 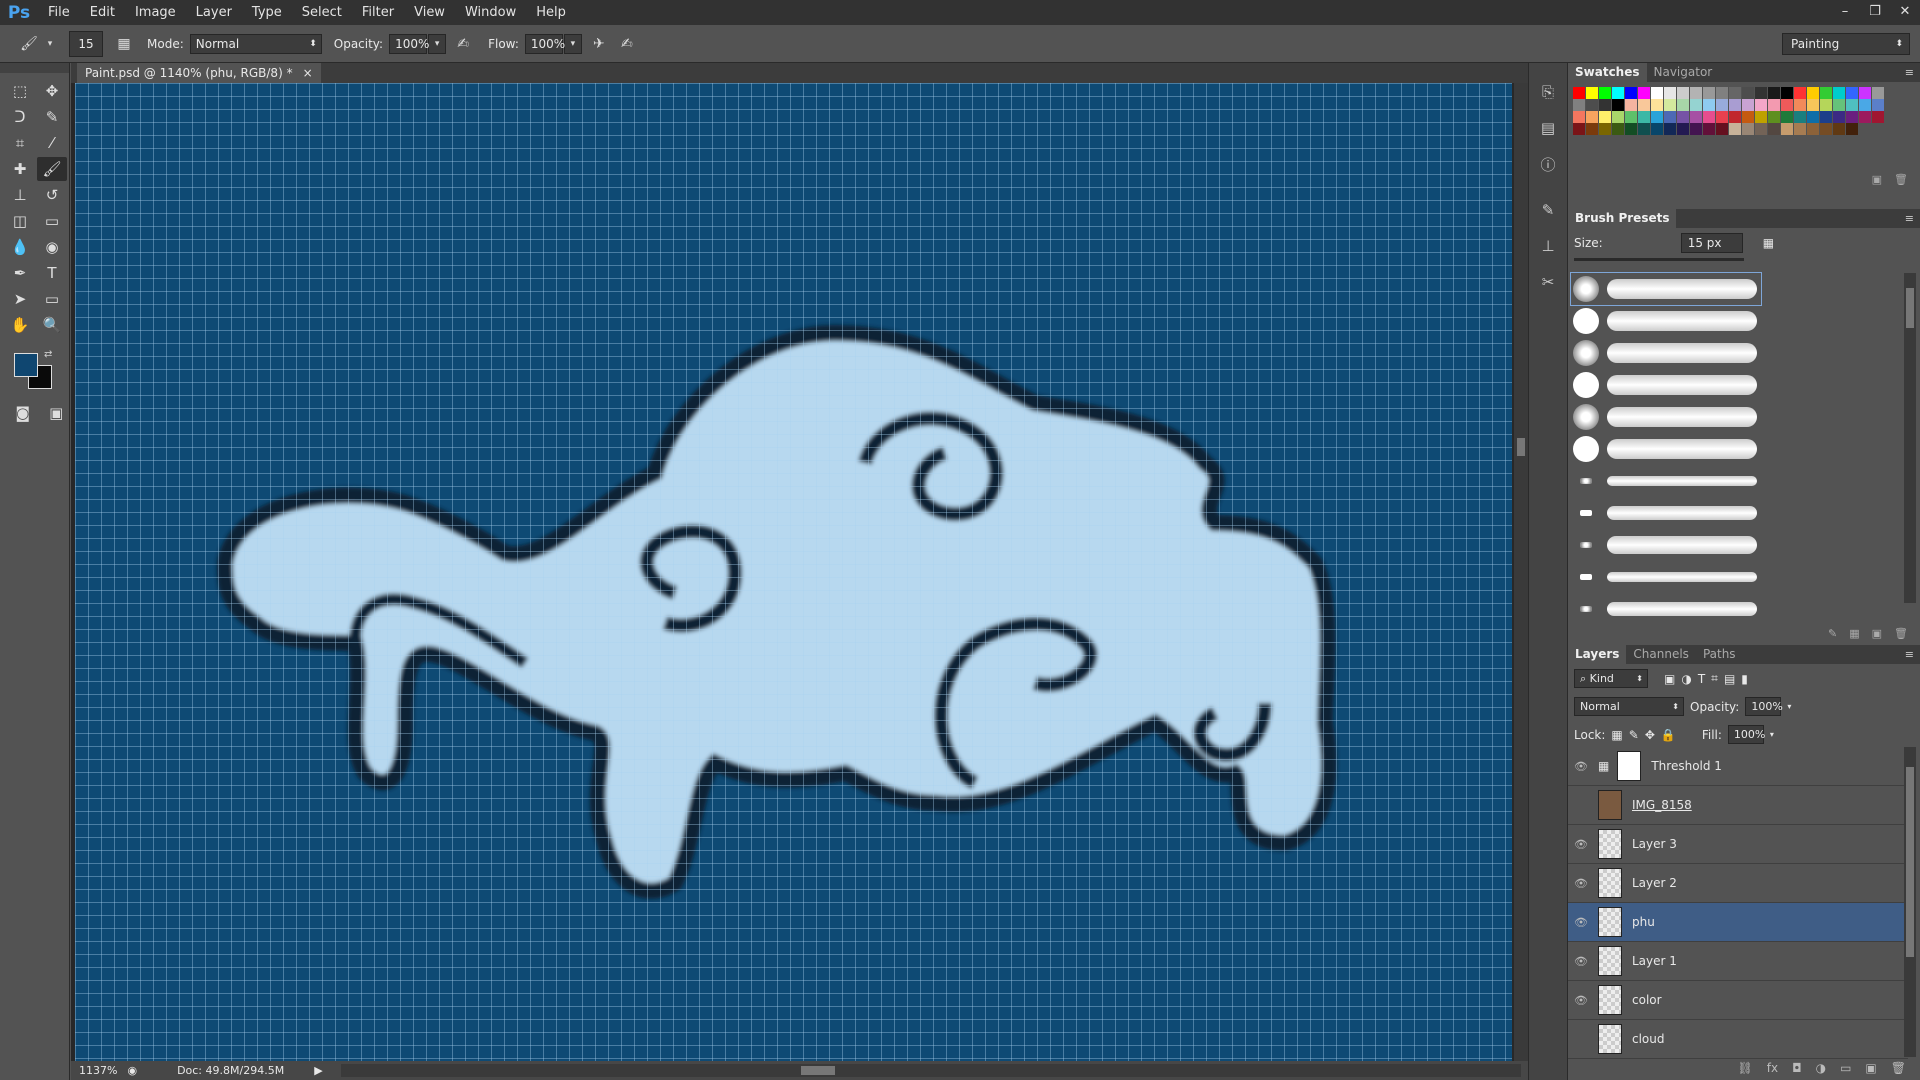 What do you see at coordinates (1910, 862) in the screenshot?
I see `layers-scroll-thumb` at bounding box center [1910, 862].